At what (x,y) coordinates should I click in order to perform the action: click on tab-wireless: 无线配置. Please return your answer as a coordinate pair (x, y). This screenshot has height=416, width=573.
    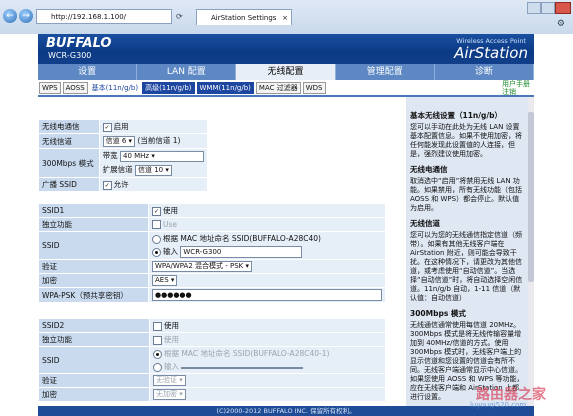
    Looking at the image, I should click on (286, 72).